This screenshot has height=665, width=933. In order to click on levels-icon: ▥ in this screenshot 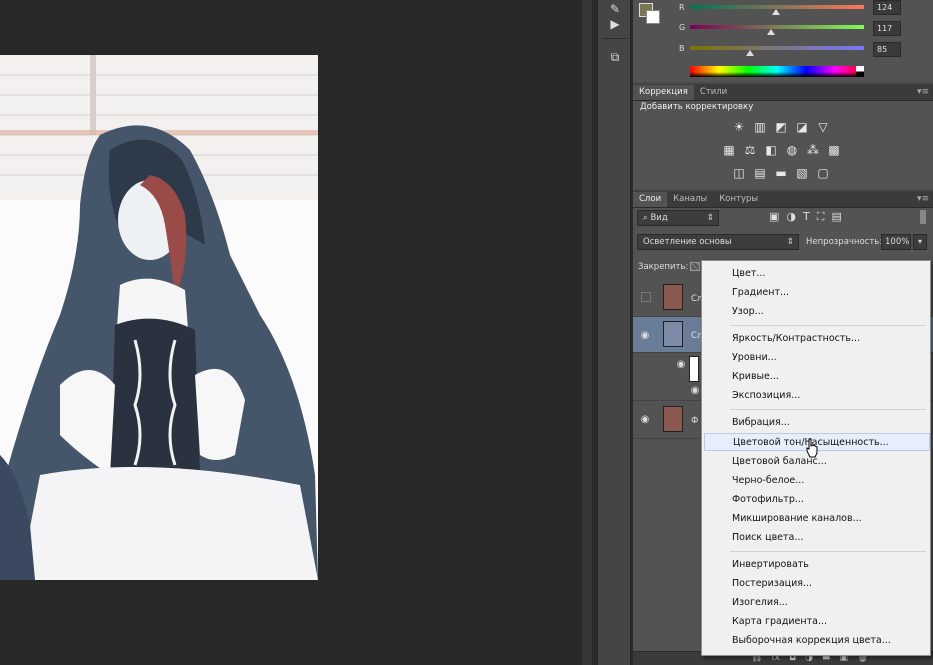, I will do `click(760, 127)`.